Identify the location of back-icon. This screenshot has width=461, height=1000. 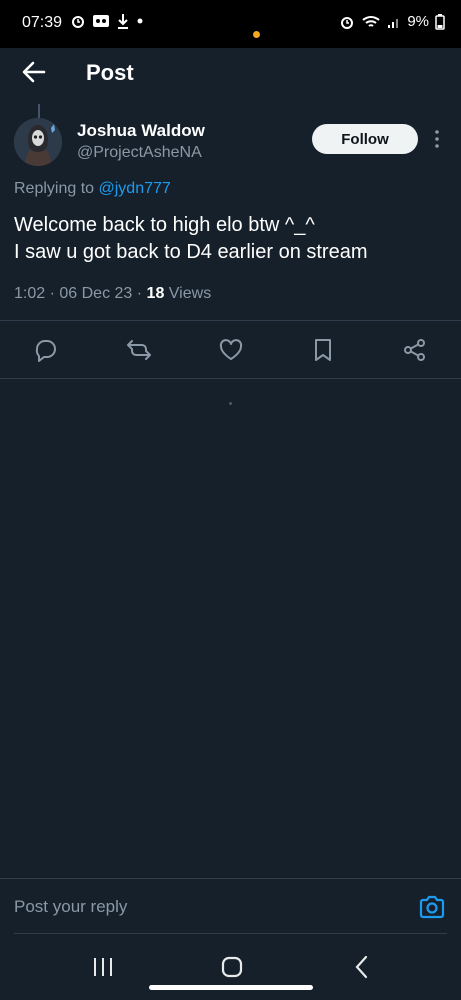
(362, 967).